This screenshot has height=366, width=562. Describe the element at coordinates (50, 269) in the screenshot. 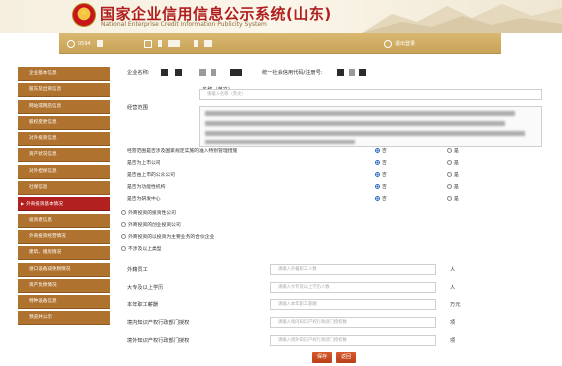

I see `sidebar-item-label: 进口设备减免税情况` at that location.